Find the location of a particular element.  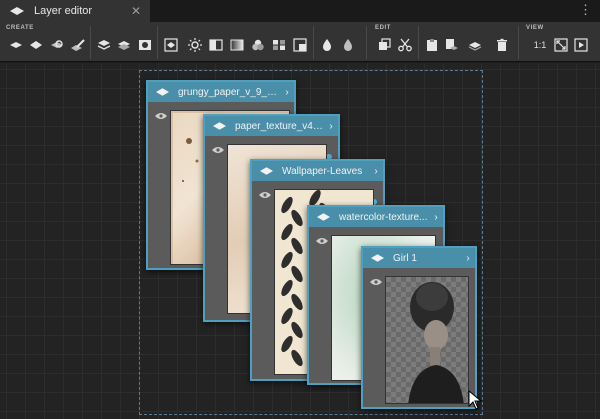

gradient-icon is located at coordinates (237, 45).